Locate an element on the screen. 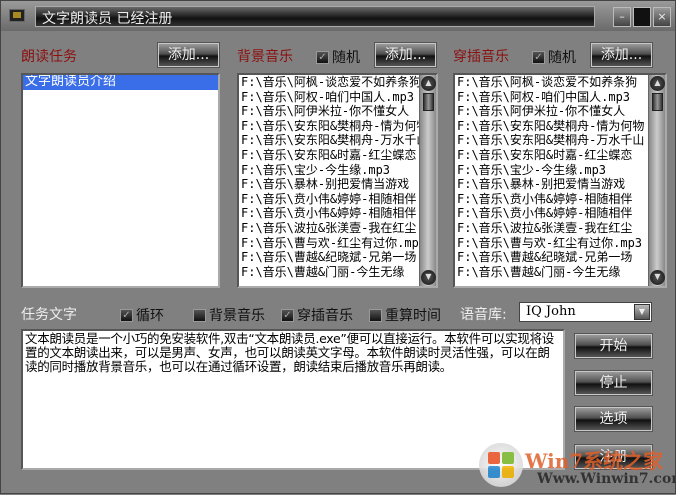  voice-value: IQ John is located at coordinates (551, 311).